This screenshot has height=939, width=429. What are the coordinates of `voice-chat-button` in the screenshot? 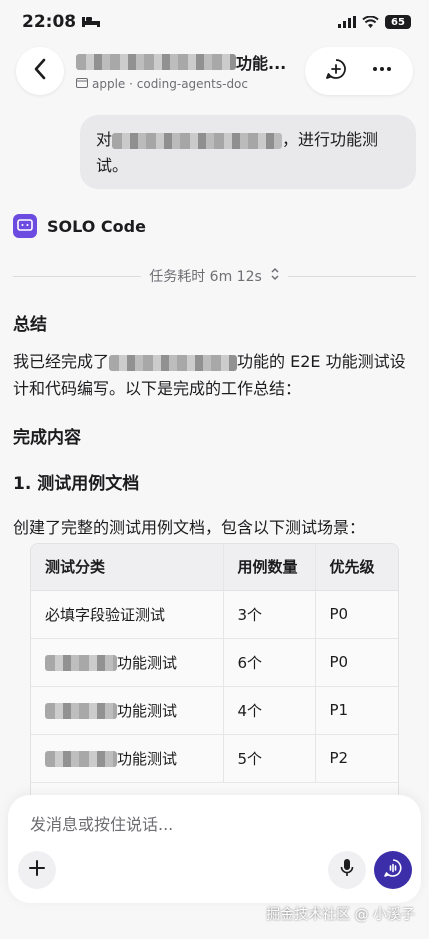 It's located at (393, 870).